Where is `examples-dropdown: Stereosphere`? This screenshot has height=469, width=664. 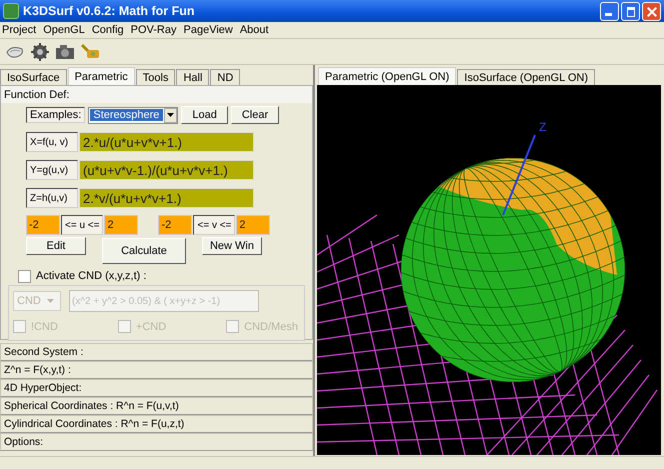 examples-dropdown: Stereosphere is located at coordinates (133, 115).